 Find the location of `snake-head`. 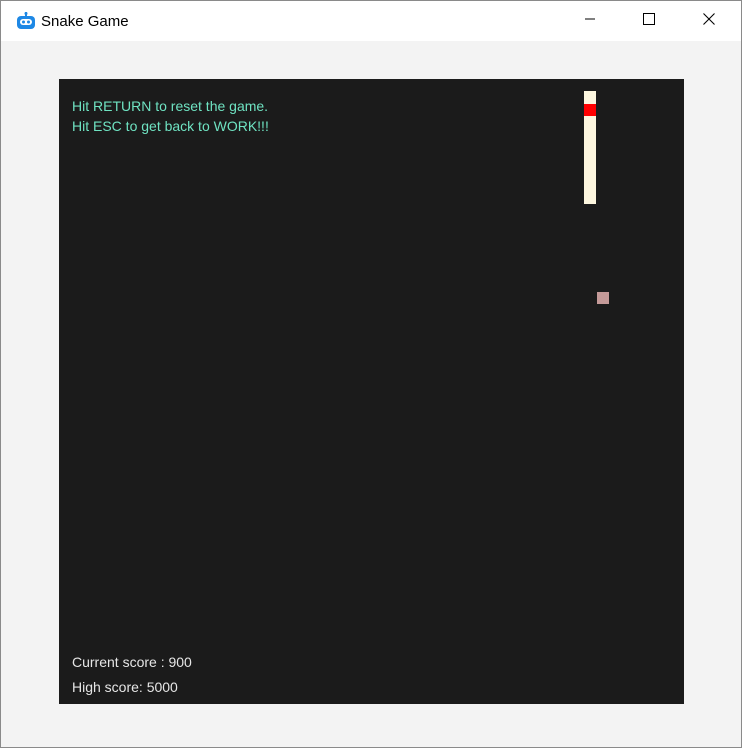

snake-head is located at coordinates (590, 110).